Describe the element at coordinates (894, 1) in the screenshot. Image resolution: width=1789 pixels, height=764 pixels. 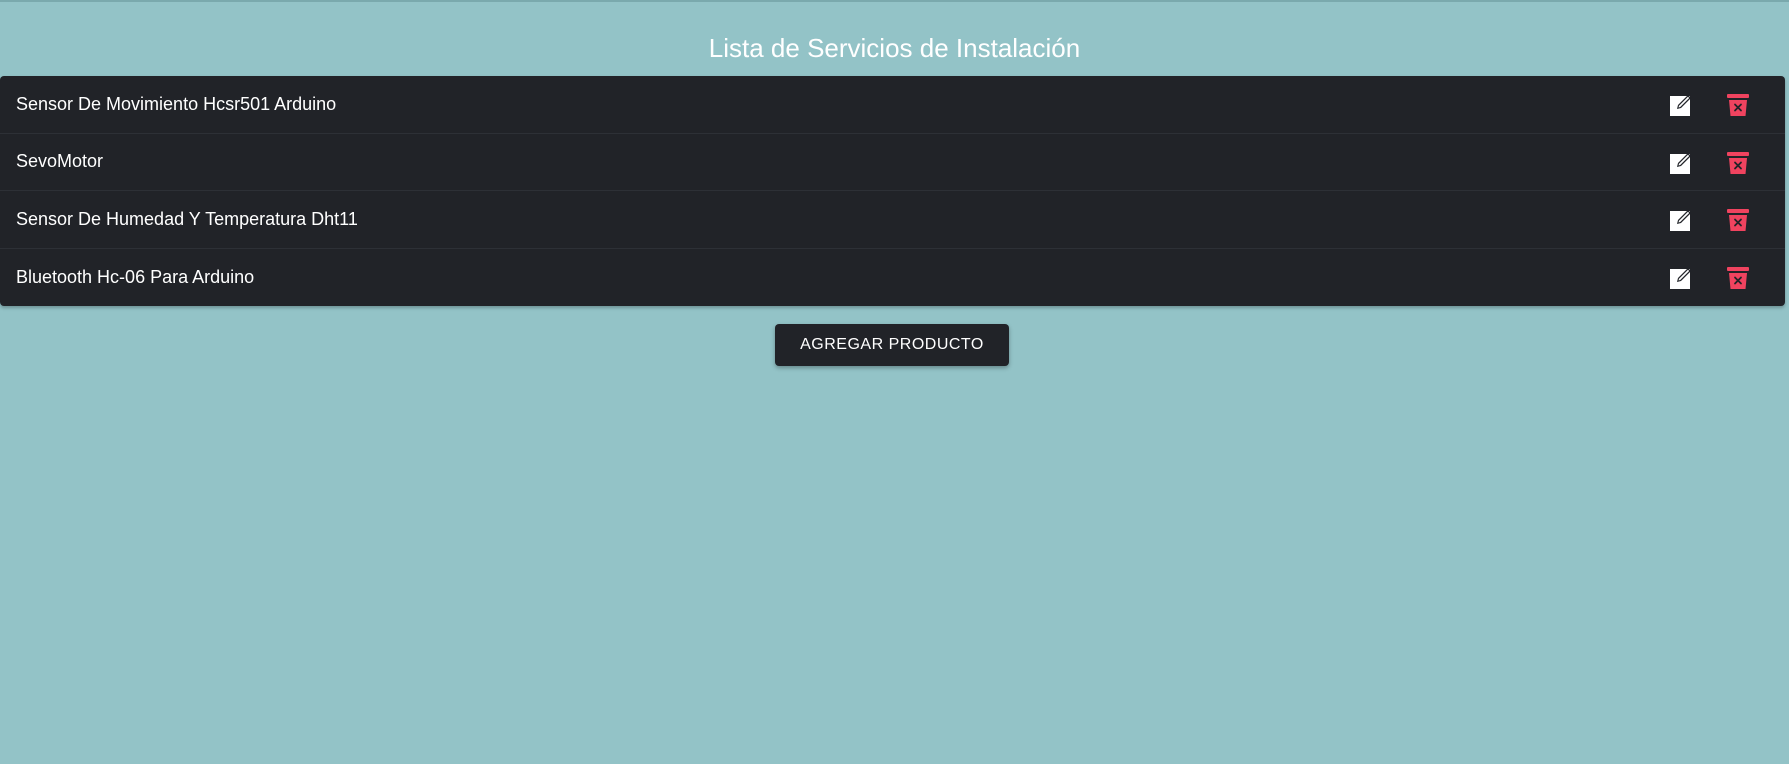
I see `top-border` at that location.